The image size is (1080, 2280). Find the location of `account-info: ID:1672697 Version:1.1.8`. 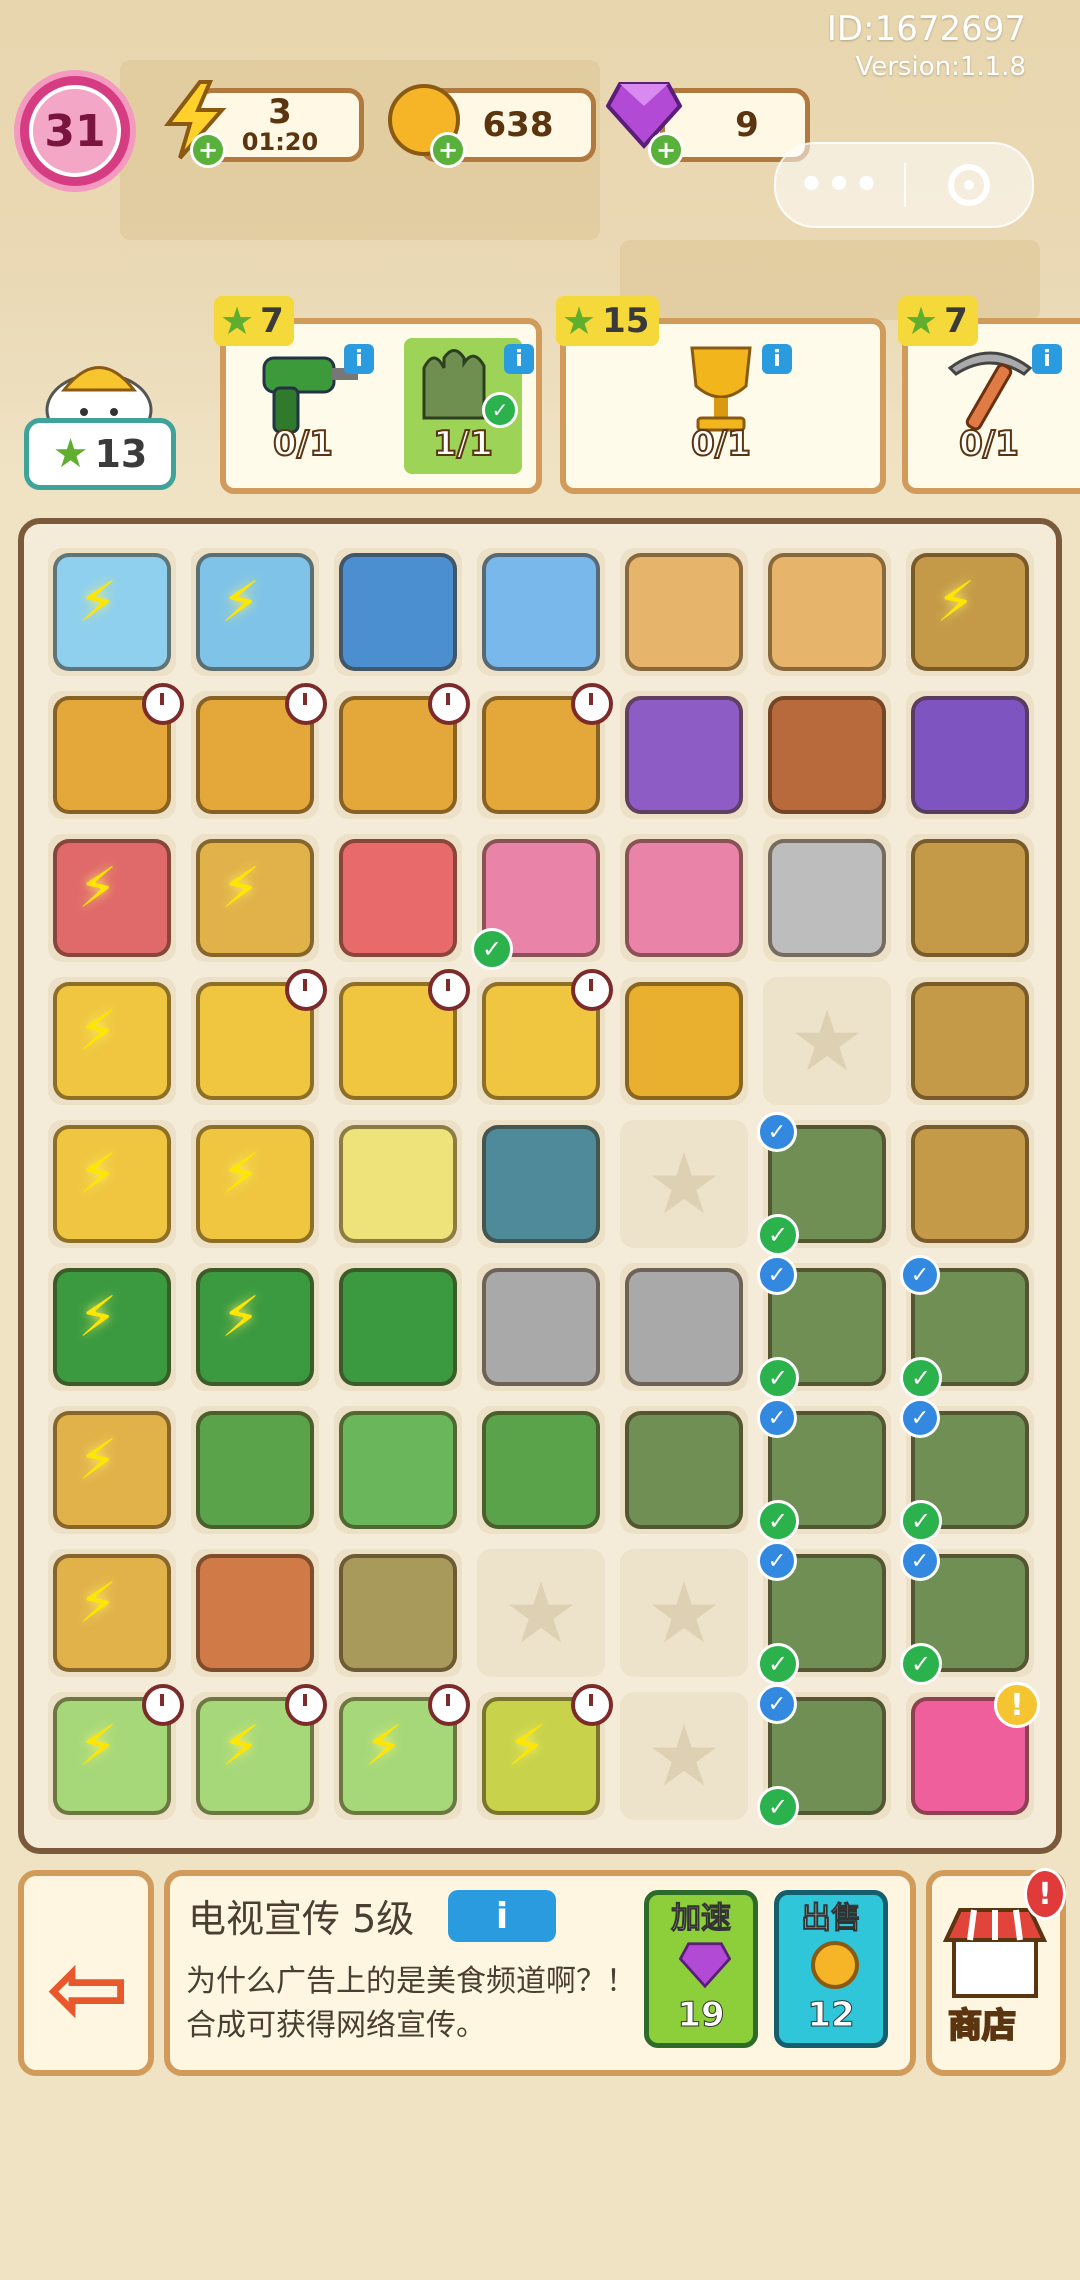

account-info: ID:1672697 Version:1.1.8 is located at coordinates (926, 45).